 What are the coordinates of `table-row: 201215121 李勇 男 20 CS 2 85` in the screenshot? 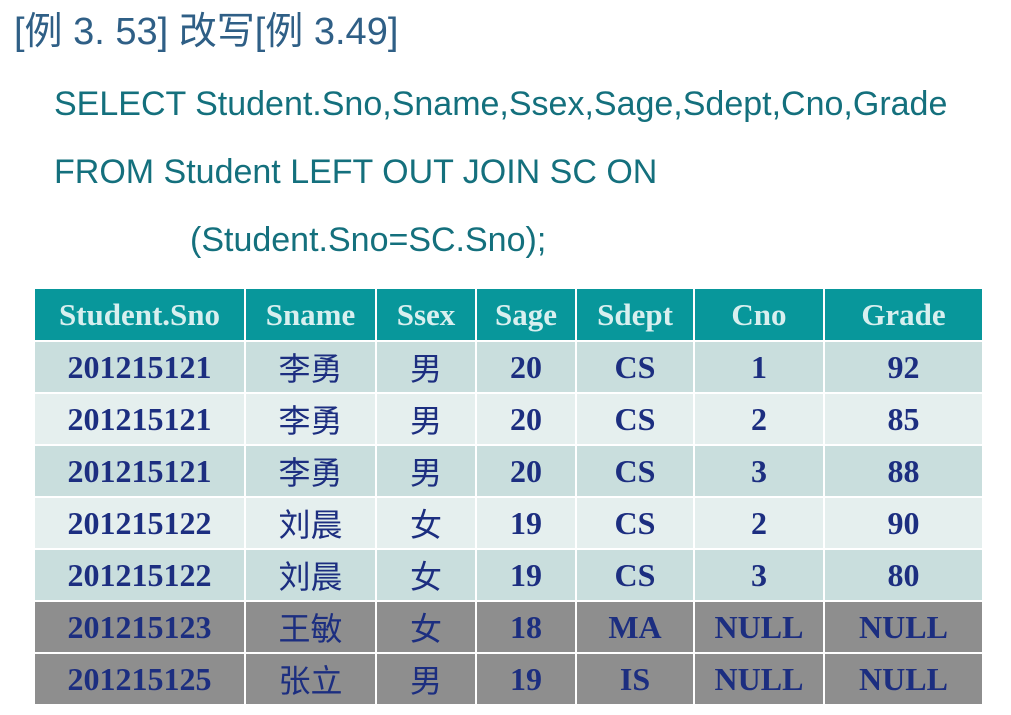 It's located at (508, 419).